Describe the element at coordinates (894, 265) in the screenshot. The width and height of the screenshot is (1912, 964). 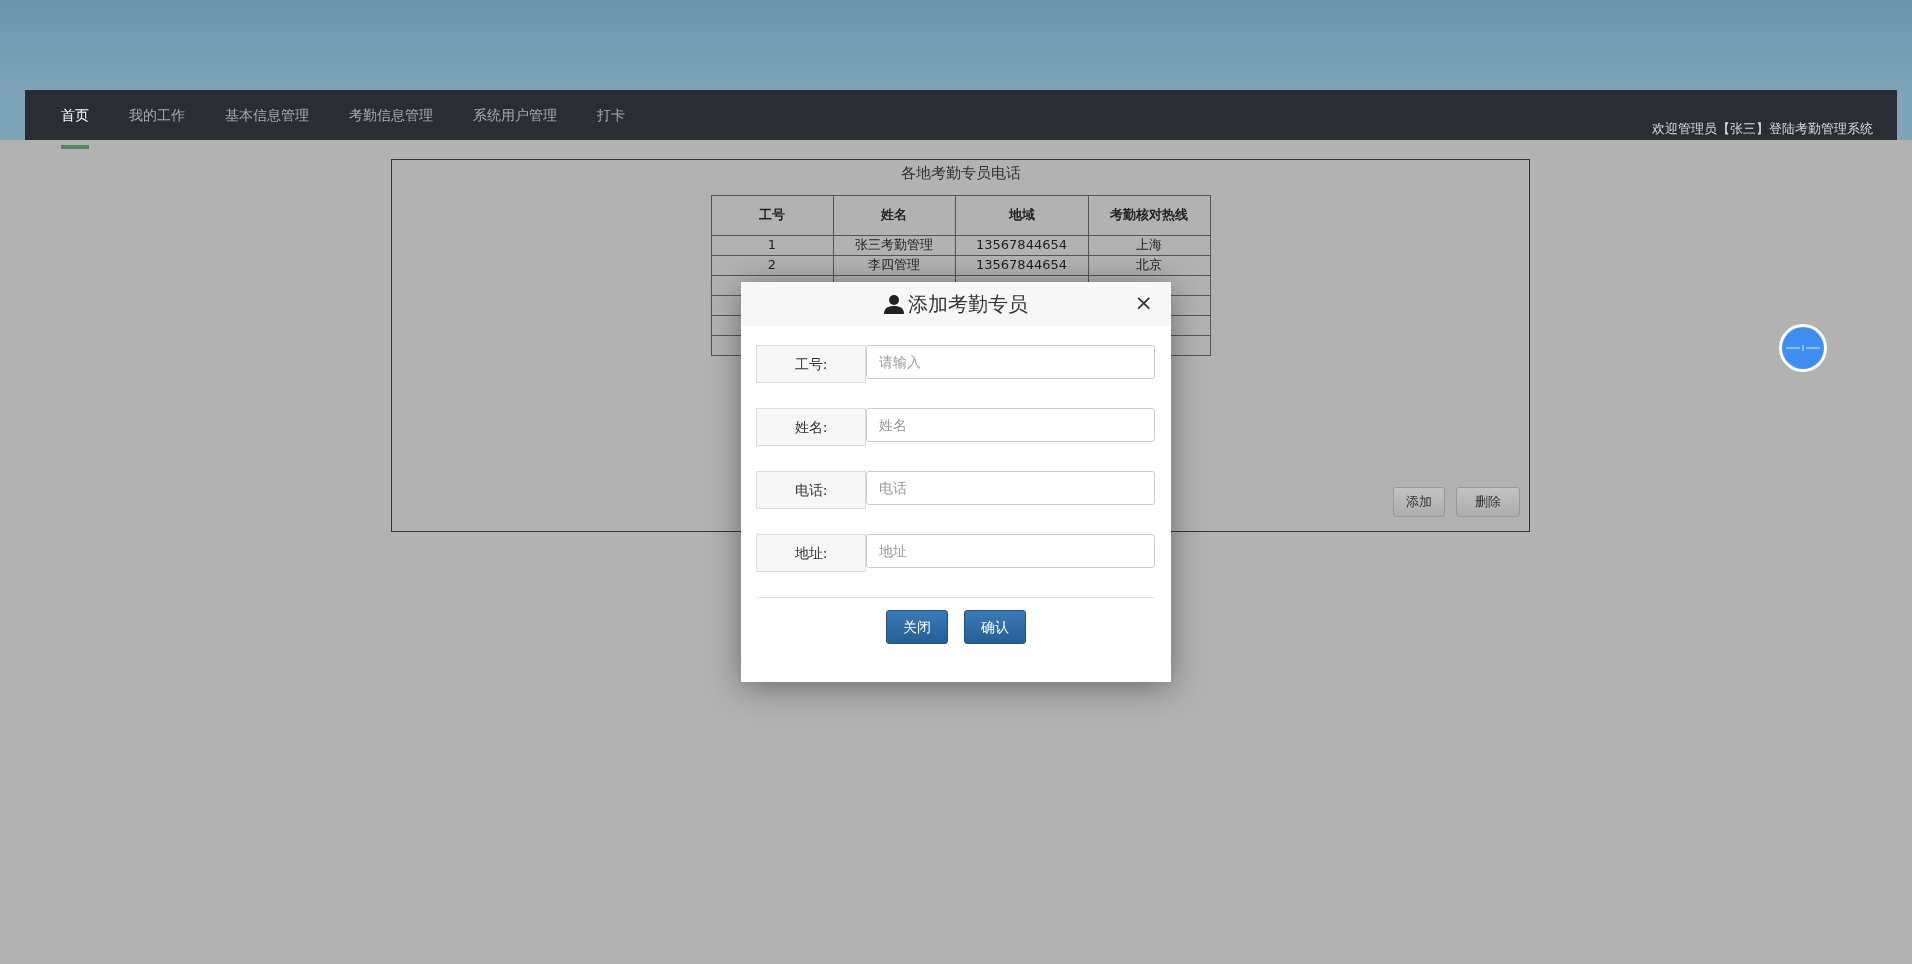
I see `table-cell: 李四管理` at that location.